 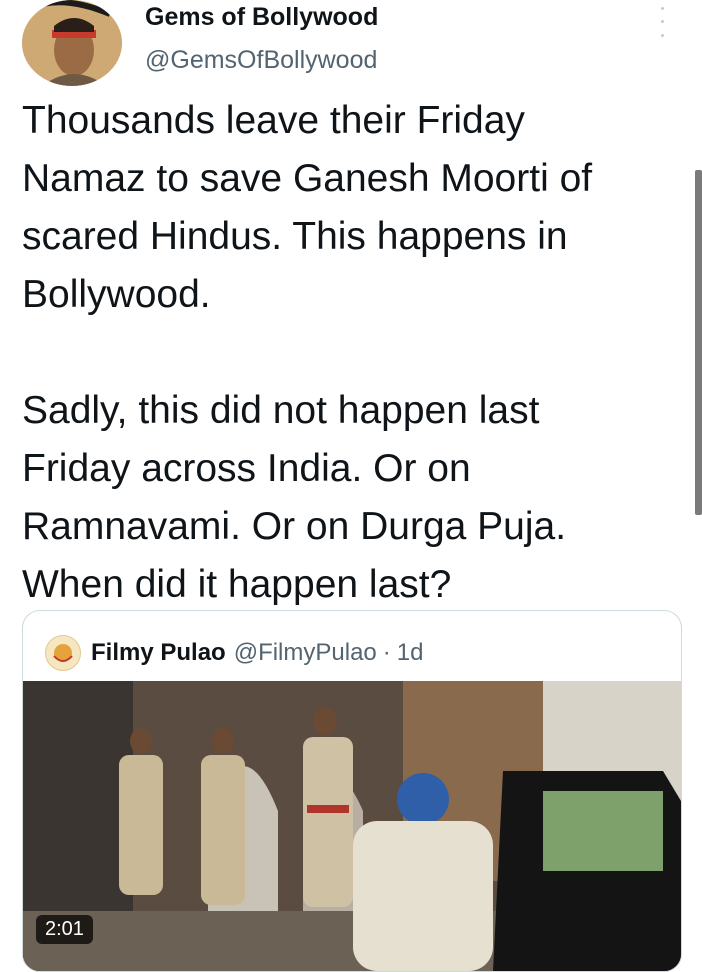 I want to click on quoted-author-handle: @FilmyPulao, so click(x=305, y=653).